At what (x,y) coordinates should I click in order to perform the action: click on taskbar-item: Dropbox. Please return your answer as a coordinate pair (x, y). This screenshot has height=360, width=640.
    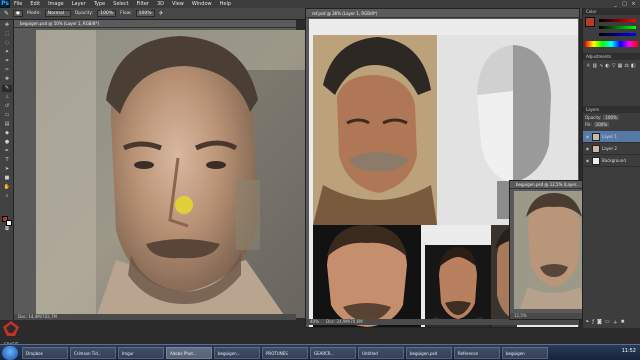
    Looking at the image, I should click on (45, 352).